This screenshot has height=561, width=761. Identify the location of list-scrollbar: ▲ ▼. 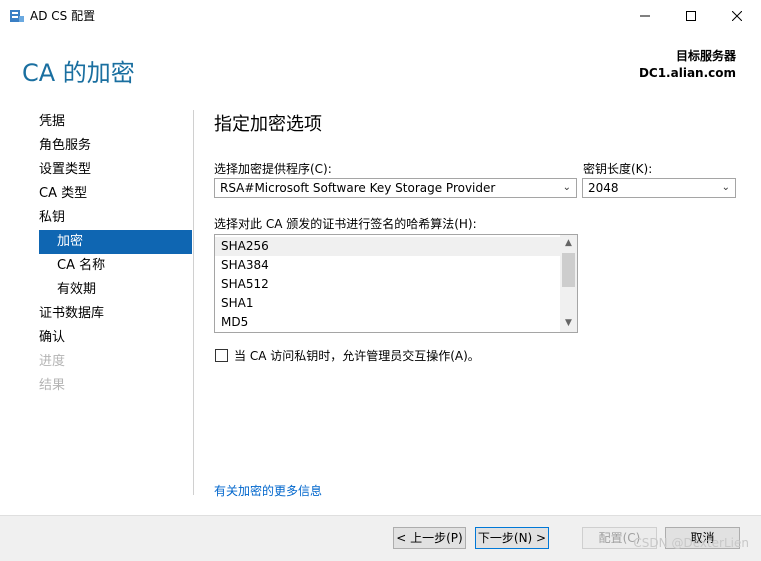
(568, 283).